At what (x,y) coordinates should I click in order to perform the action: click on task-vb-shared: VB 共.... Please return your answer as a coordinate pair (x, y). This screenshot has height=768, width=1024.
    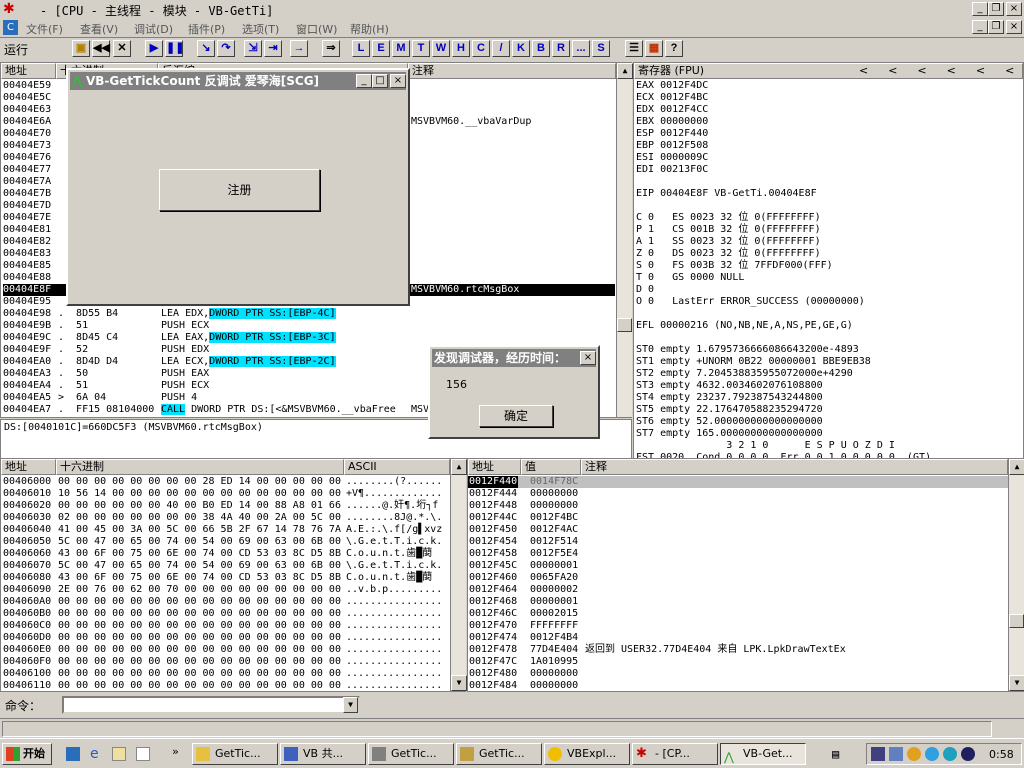
    Looking at the image, I should click on (323, 754).